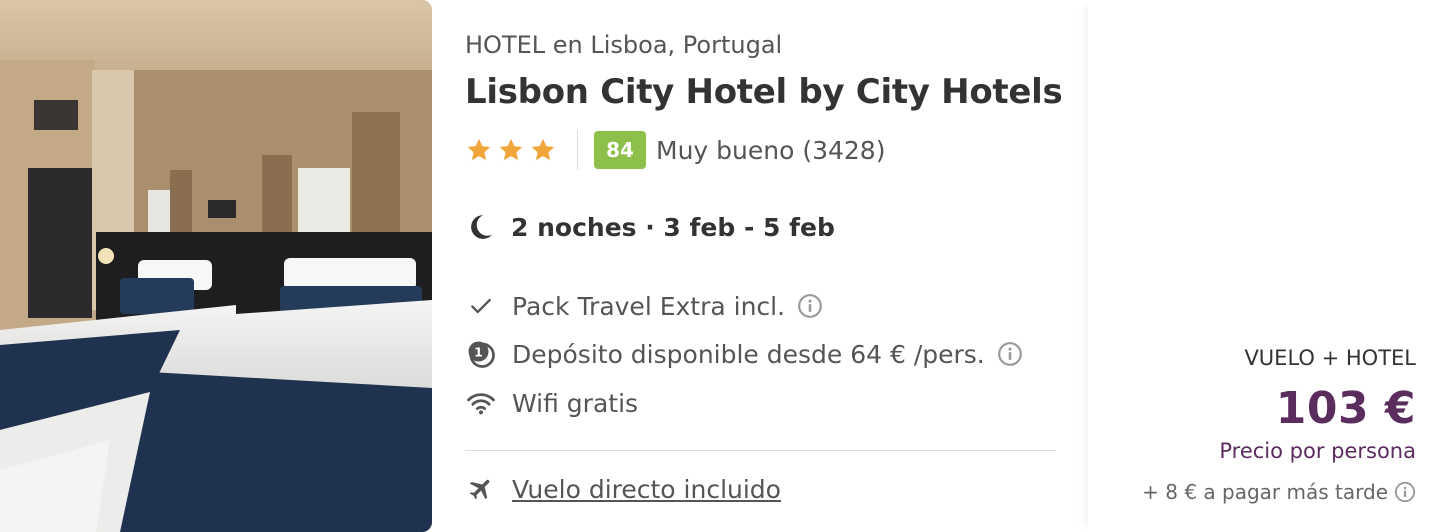 The height and width of the screenshot is (532, 1440). What do you see at coordinates (760, 450) in the screenshot?
I see `section-divider` at bounding box center [760, 450].